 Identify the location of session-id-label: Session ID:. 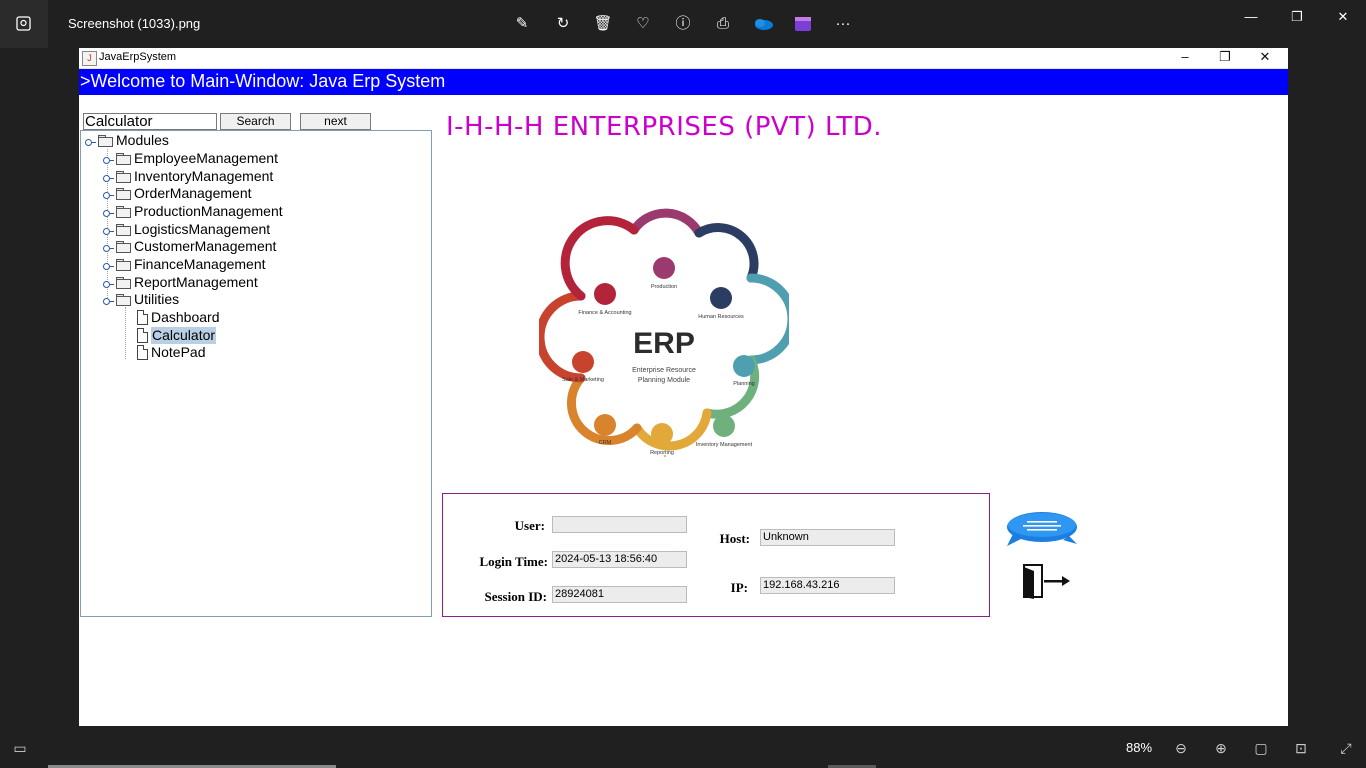
(516, 596).